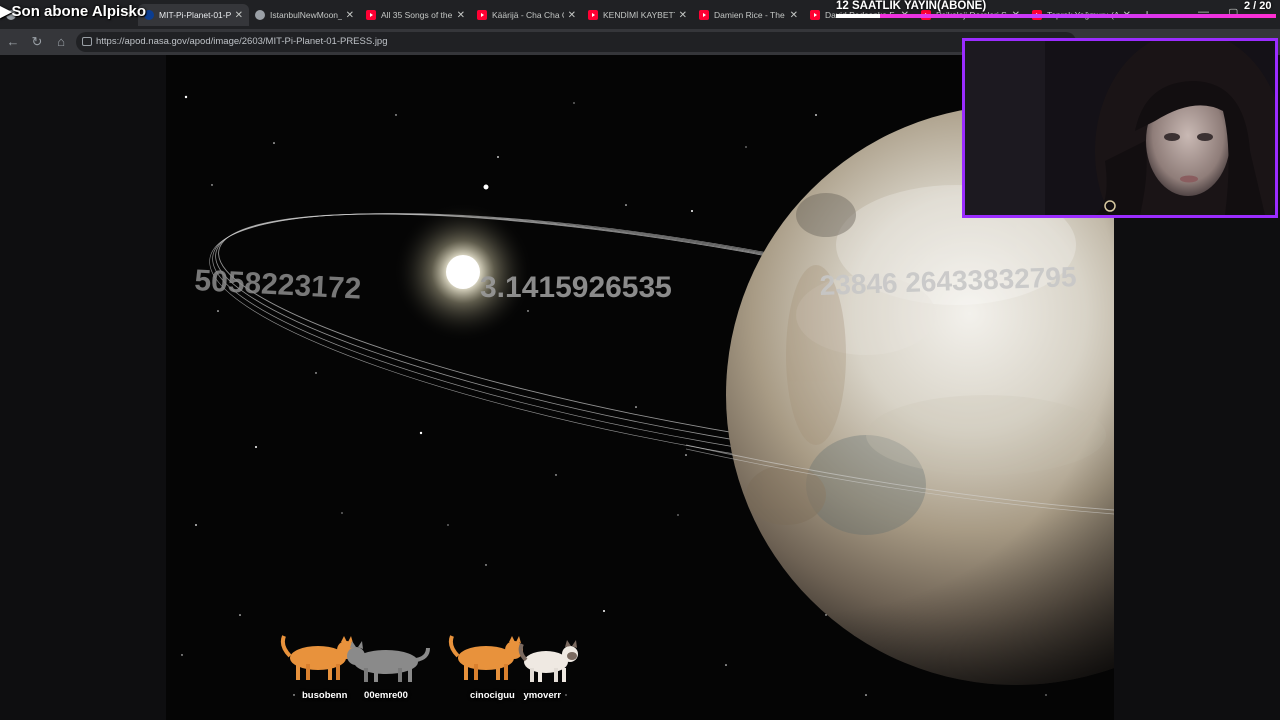 This screenshot has width=1280, height=720. I want to click on viewer-name: ymoverr, so click(542, 695).